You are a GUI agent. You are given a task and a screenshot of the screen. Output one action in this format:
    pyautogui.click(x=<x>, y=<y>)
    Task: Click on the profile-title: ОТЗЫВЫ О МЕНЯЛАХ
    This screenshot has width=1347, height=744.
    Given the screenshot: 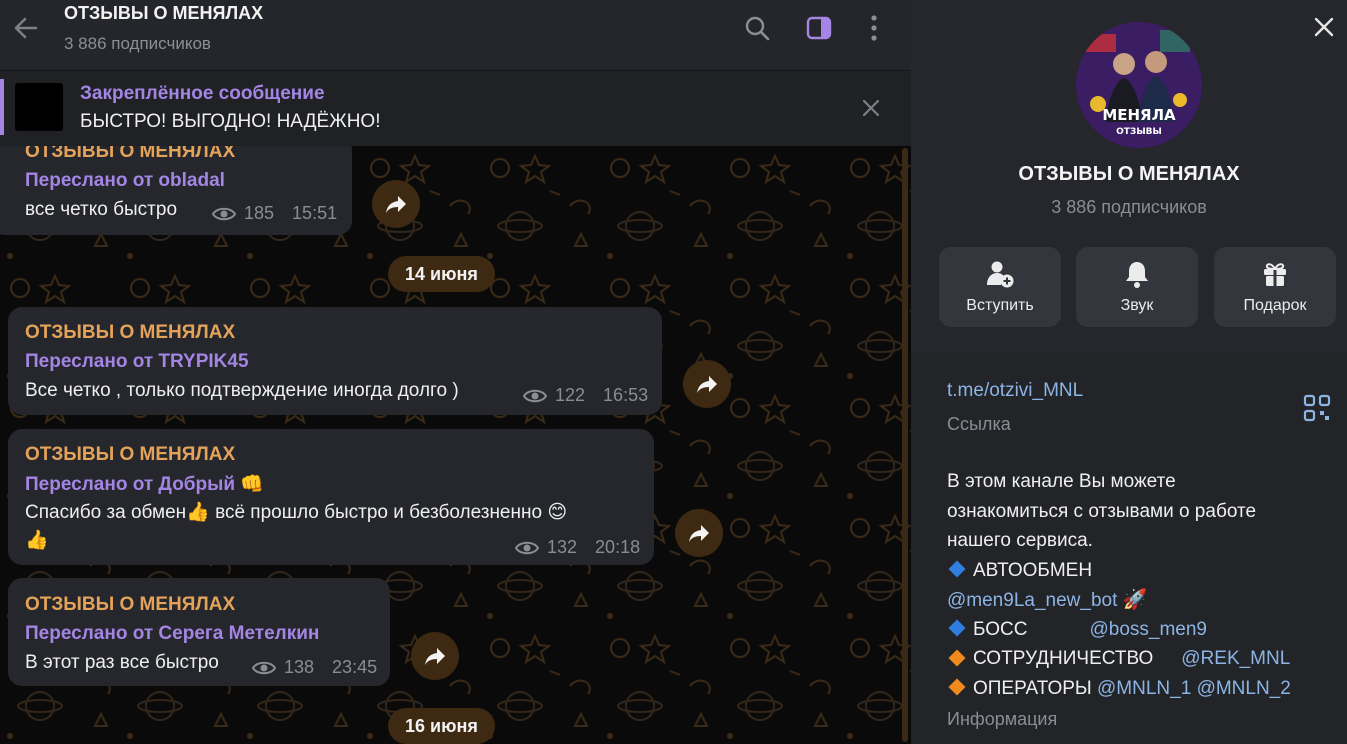 What is the action you would take?
    pyautogui.click(x=1129, y=174)
    